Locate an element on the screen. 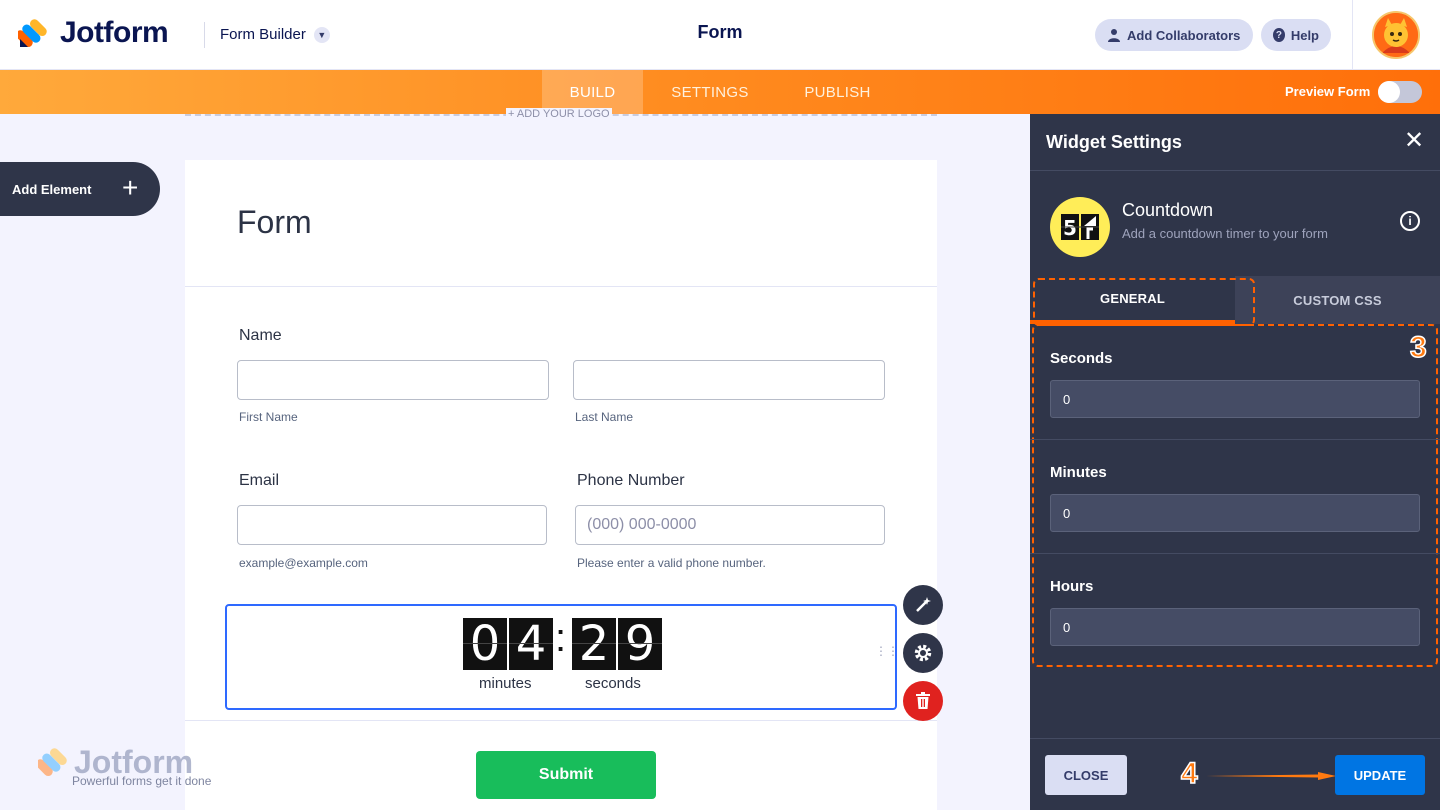  email-label: Email is located at coordinates (259, 480).